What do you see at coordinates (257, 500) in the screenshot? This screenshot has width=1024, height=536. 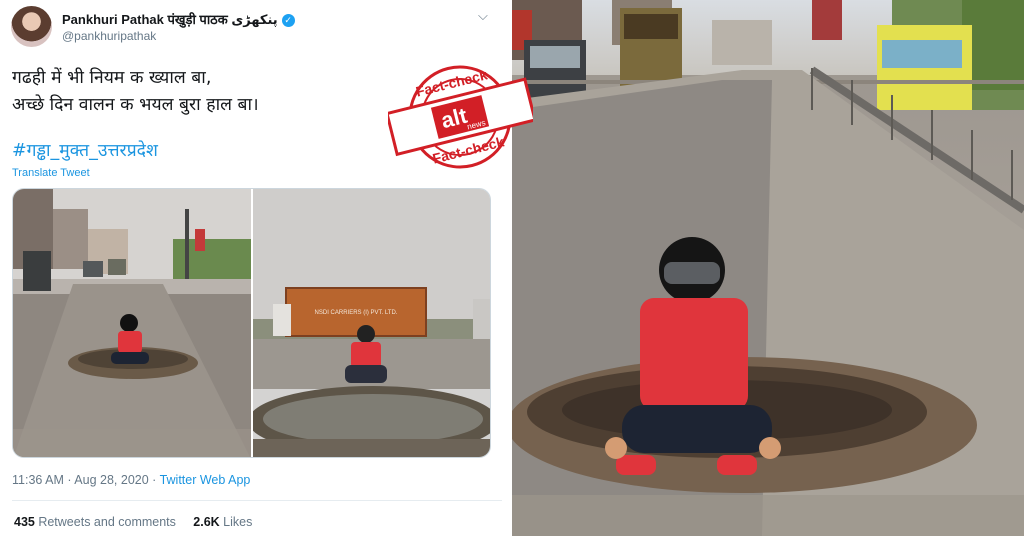 I see `divider` at bounding box center [257, 500].